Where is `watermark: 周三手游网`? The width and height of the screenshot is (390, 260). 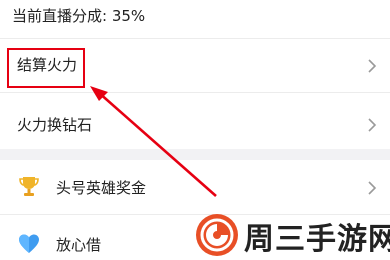 watermark: 周三手游网 is located at coordinates (292, 236).